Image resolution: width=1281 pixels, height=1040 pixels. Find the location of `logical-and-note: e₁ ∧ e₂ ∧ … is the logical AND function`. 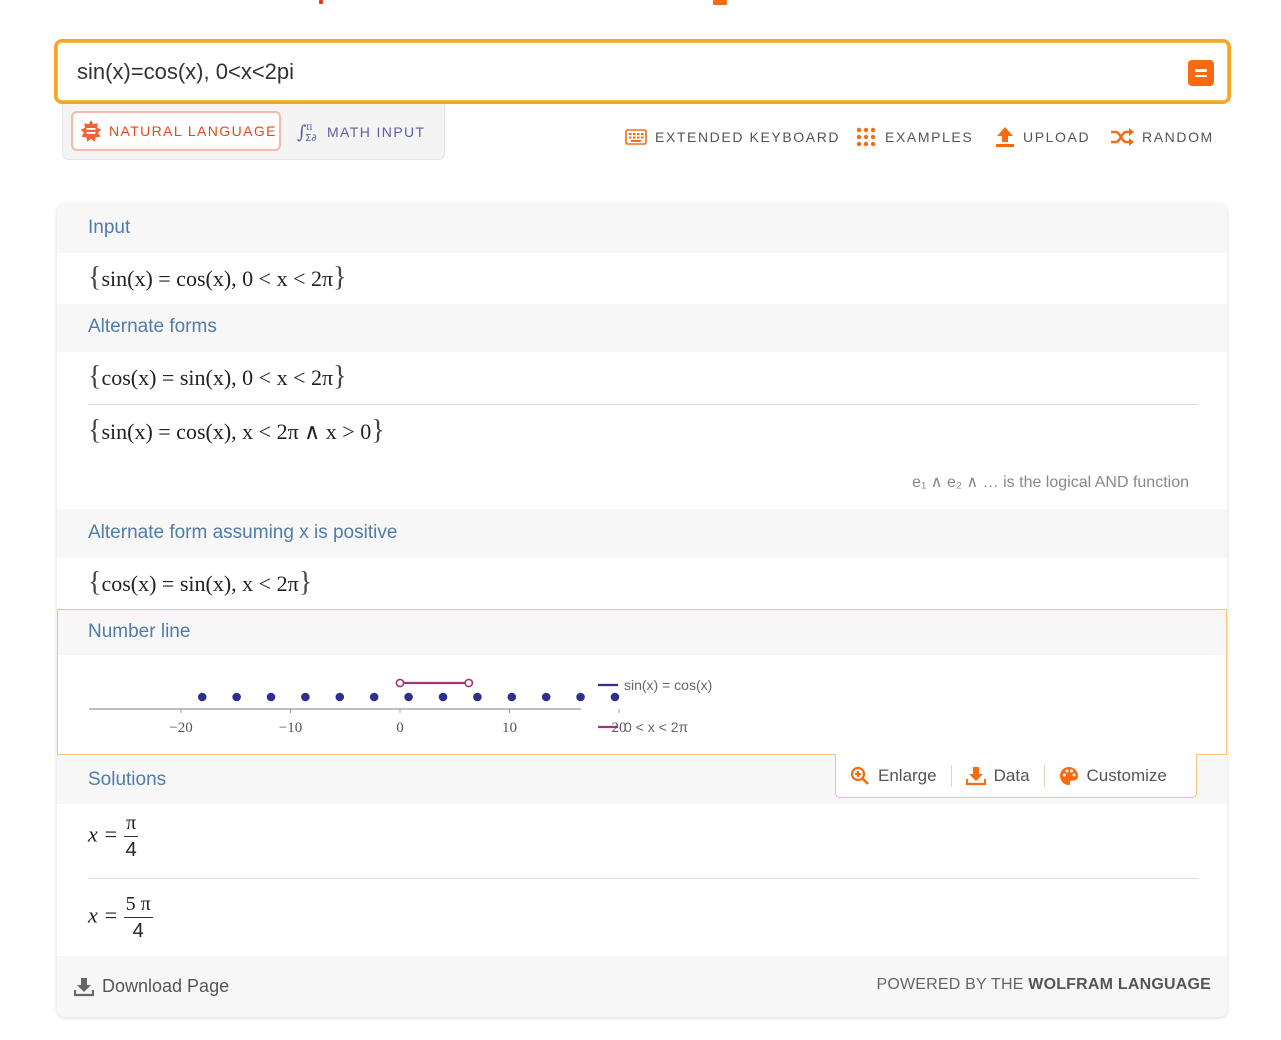

logical-and-note: e₁ ∧ e₂ ∧ … is the logical AND function is located at coordinates (1050, 482).